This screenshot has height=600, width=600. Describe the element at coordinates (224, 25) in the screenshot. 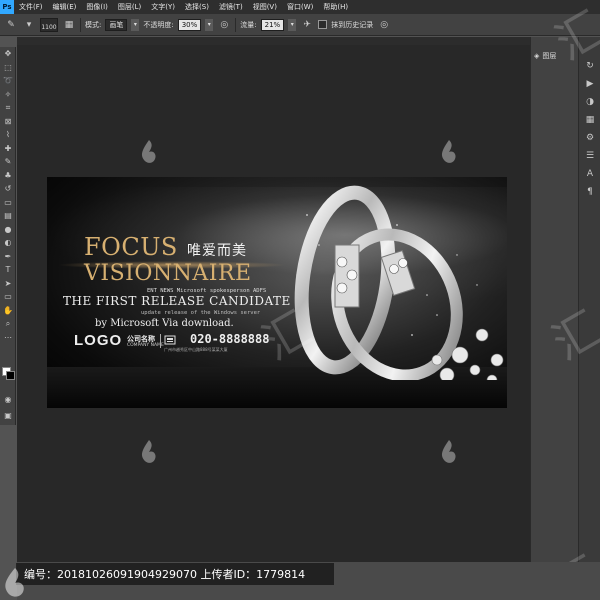

I see `pressure-opacity-icon: ◎` at that location.